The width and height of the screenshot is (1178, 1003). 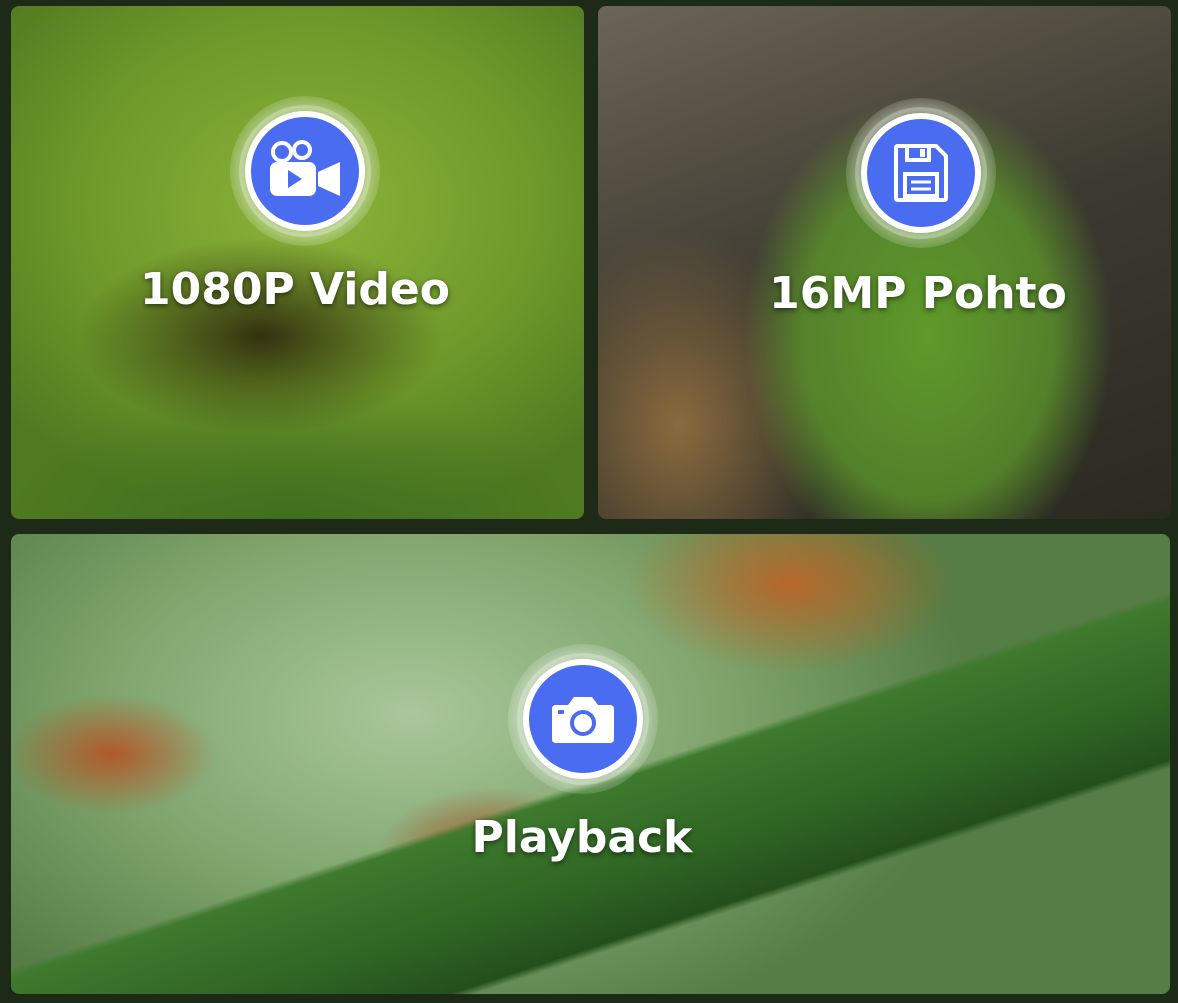 I want to click on video-feature-badge, so click(x=305, y=171).